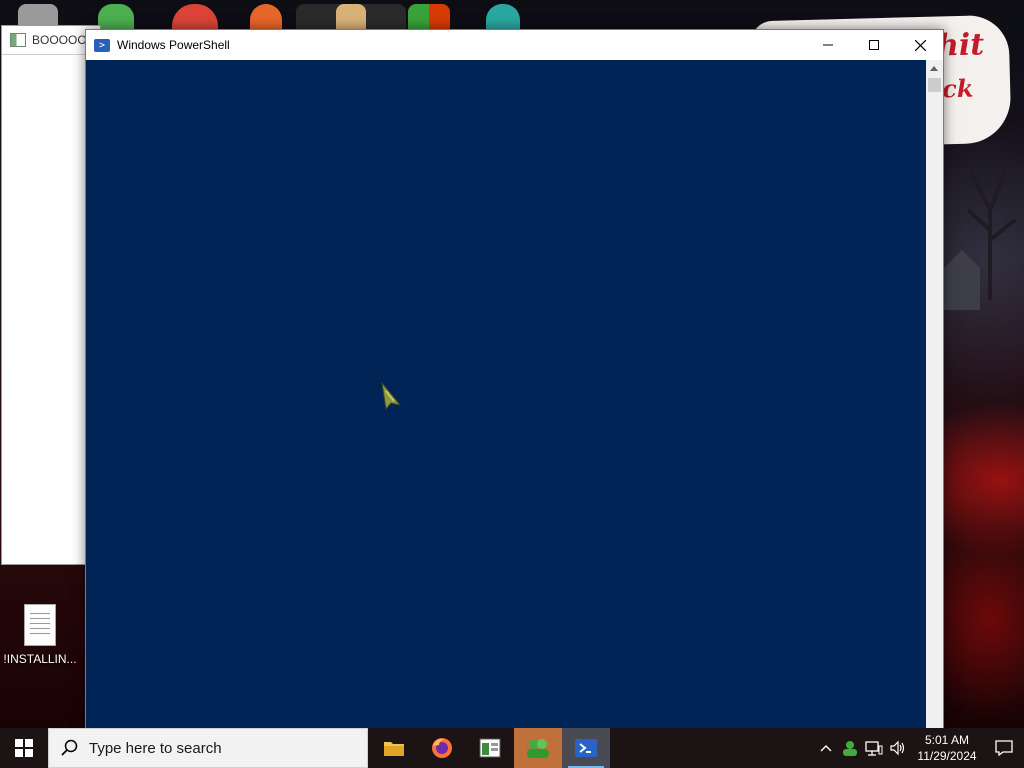  What do you see at coordinates (266, 17) in the screenshot?
I see `firefox-desktop-icon` at bounding box center [266, 17].